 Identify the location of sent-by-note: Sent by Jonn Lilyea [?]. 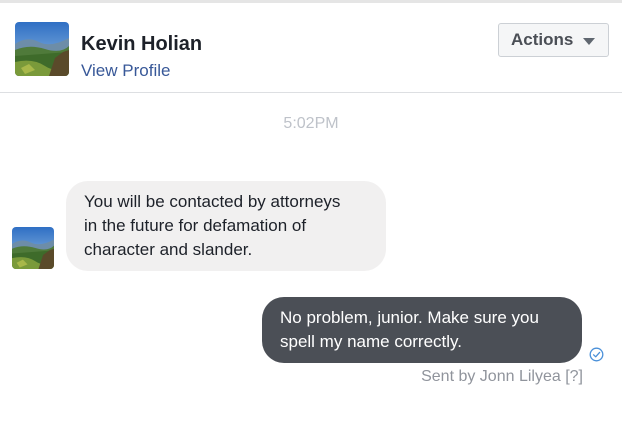
(502, 377).